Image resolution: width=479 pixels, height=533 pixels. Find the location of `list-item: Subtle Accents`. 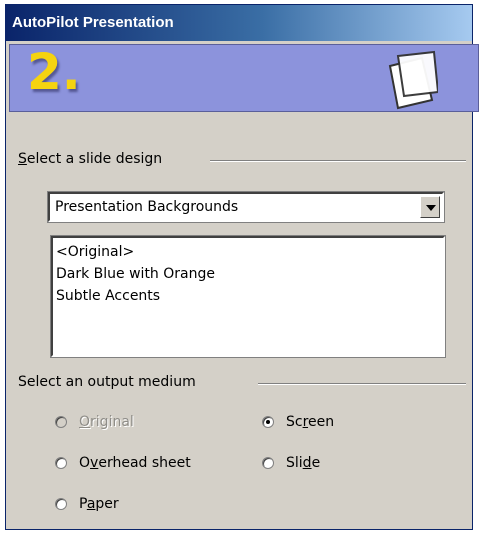

list-item: Subtle Accents is located at coordinates (248, 296).